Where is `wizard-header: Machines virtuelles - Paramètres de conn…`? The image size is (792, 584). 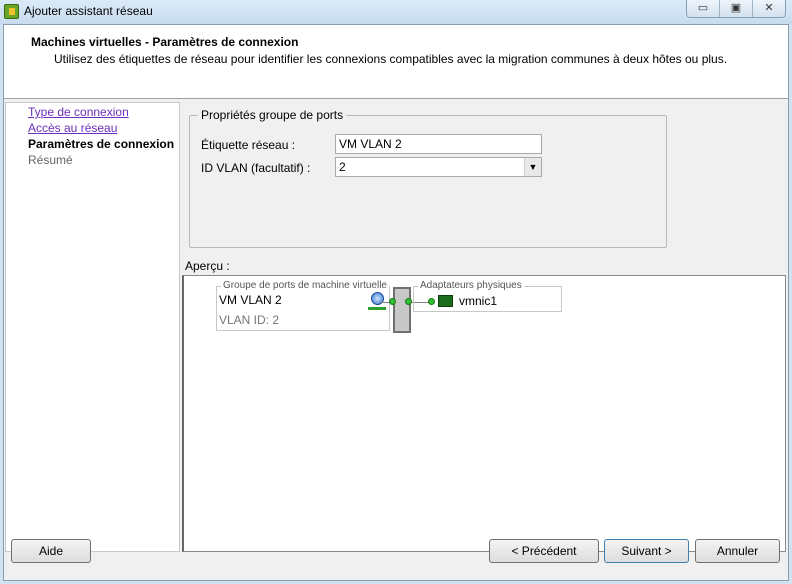
wizard-header: Machines virtuelles - Paramètres de conn… is located at coordinates (396, 62).